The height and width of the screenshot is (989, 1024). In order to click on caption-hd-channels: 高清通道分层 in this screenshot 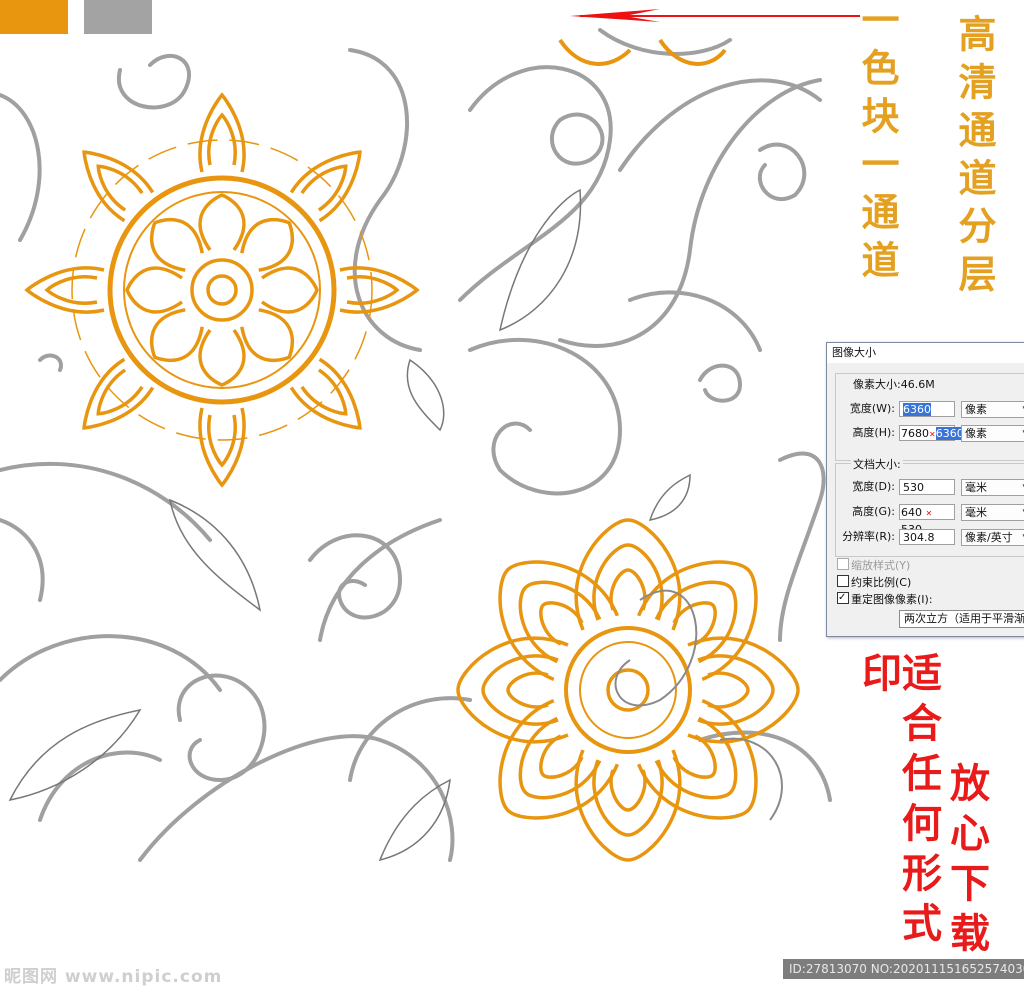, I will do `click(974, 158)`.